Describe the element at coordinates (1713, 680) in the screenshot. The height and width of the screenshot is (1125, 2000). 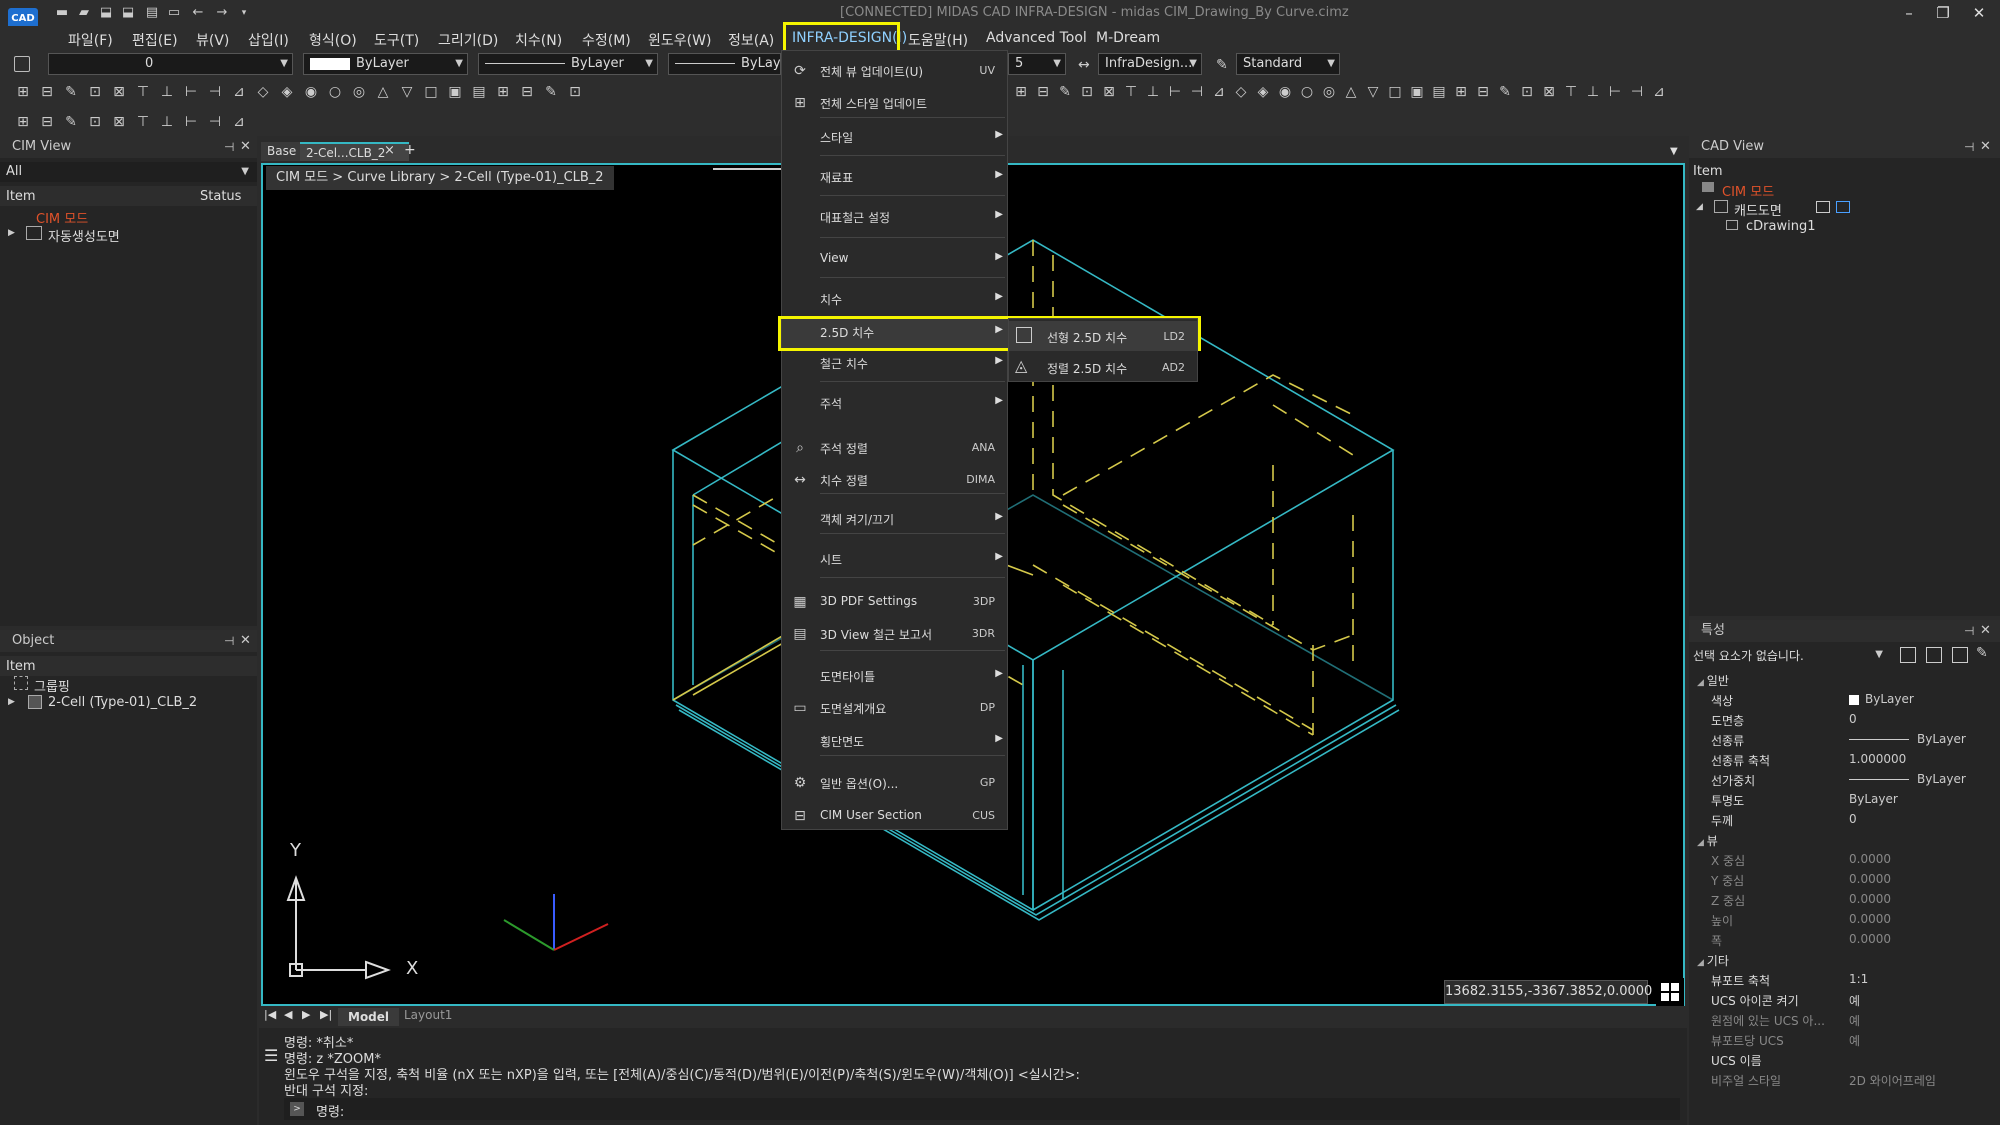
I see `property-section: ◢ 일반` at that location.